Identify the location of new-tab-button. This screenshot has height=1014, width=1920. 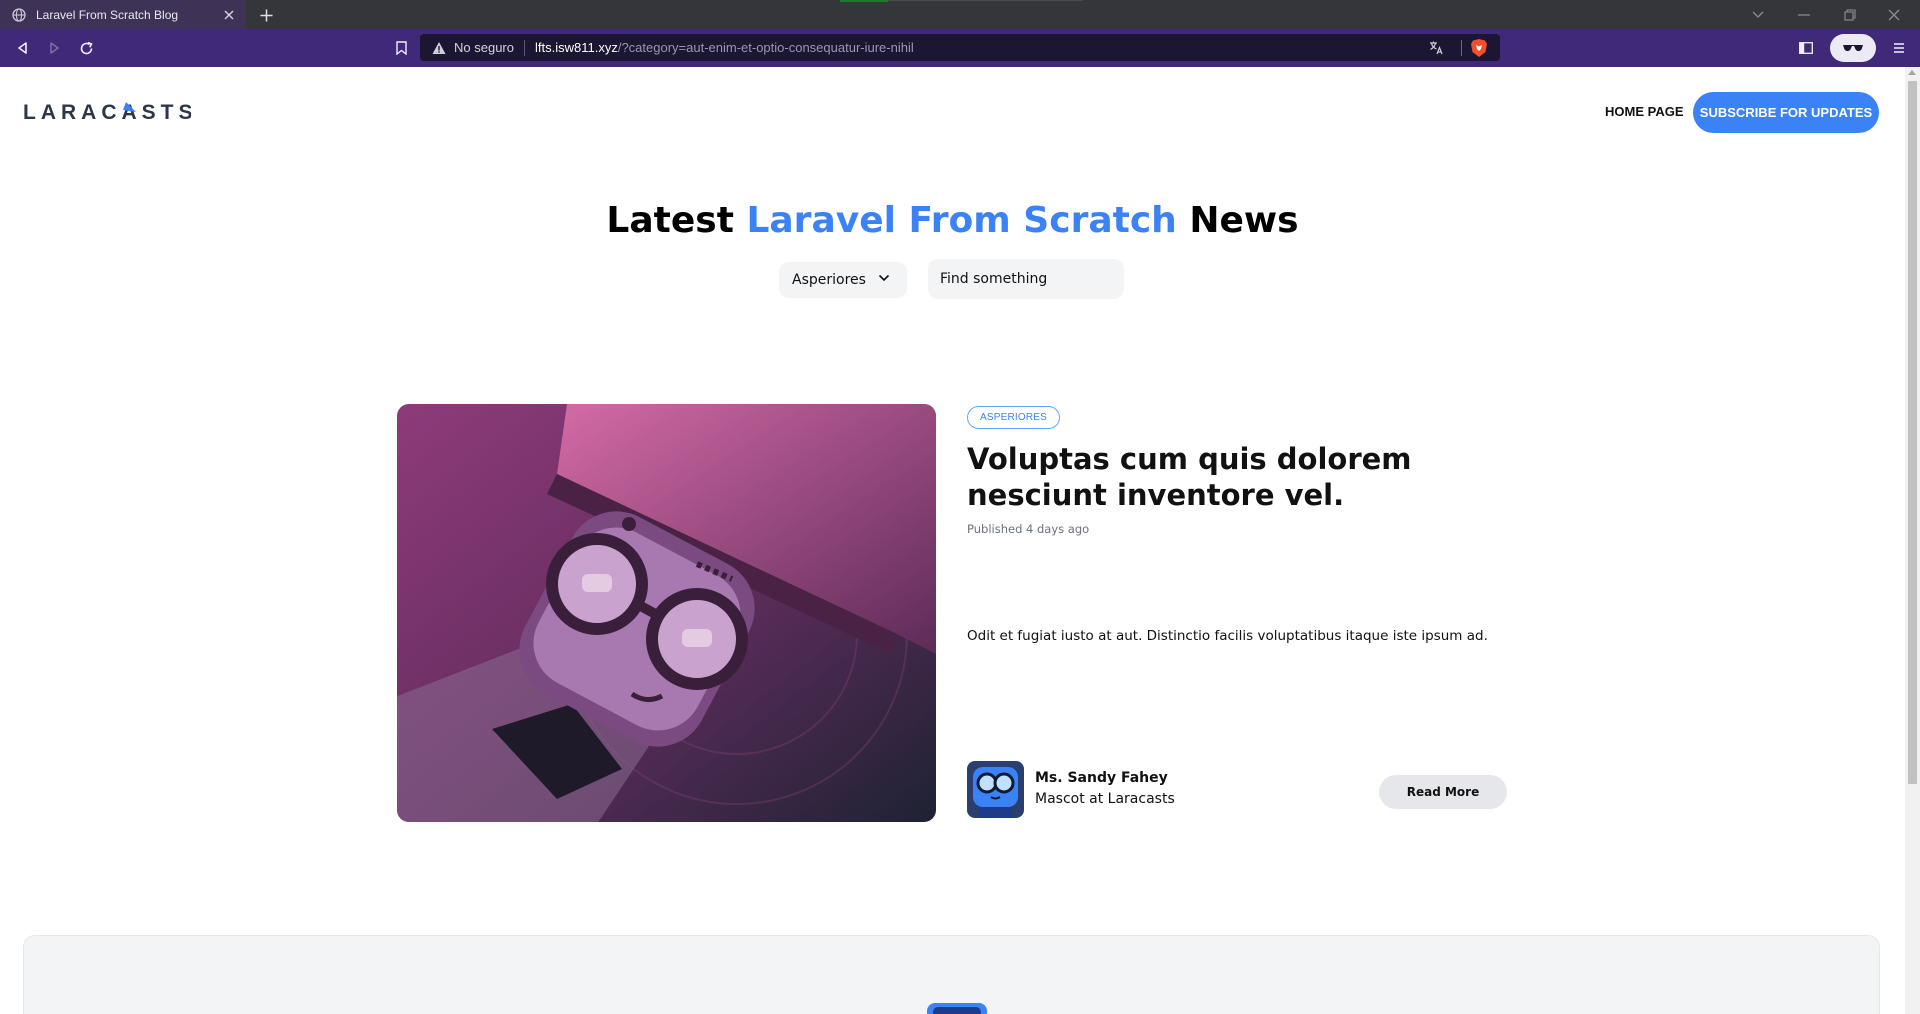
(266, 15).